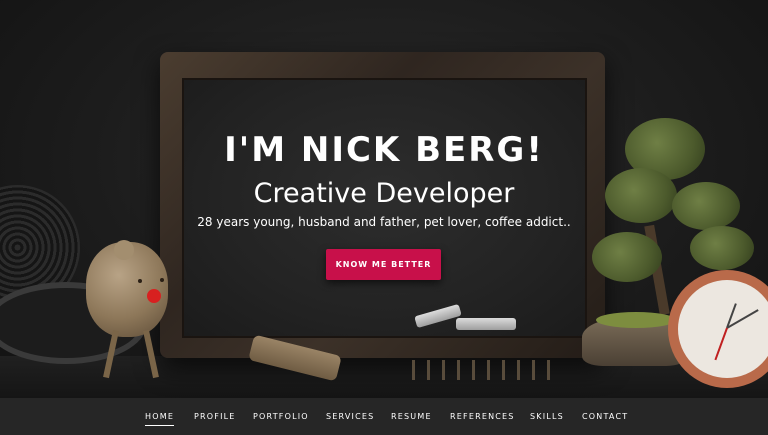 Image resolution: width=768 pixels, height=435 pixels. I want to click on nav-item-skills: SKILLS, so click(547, 417).